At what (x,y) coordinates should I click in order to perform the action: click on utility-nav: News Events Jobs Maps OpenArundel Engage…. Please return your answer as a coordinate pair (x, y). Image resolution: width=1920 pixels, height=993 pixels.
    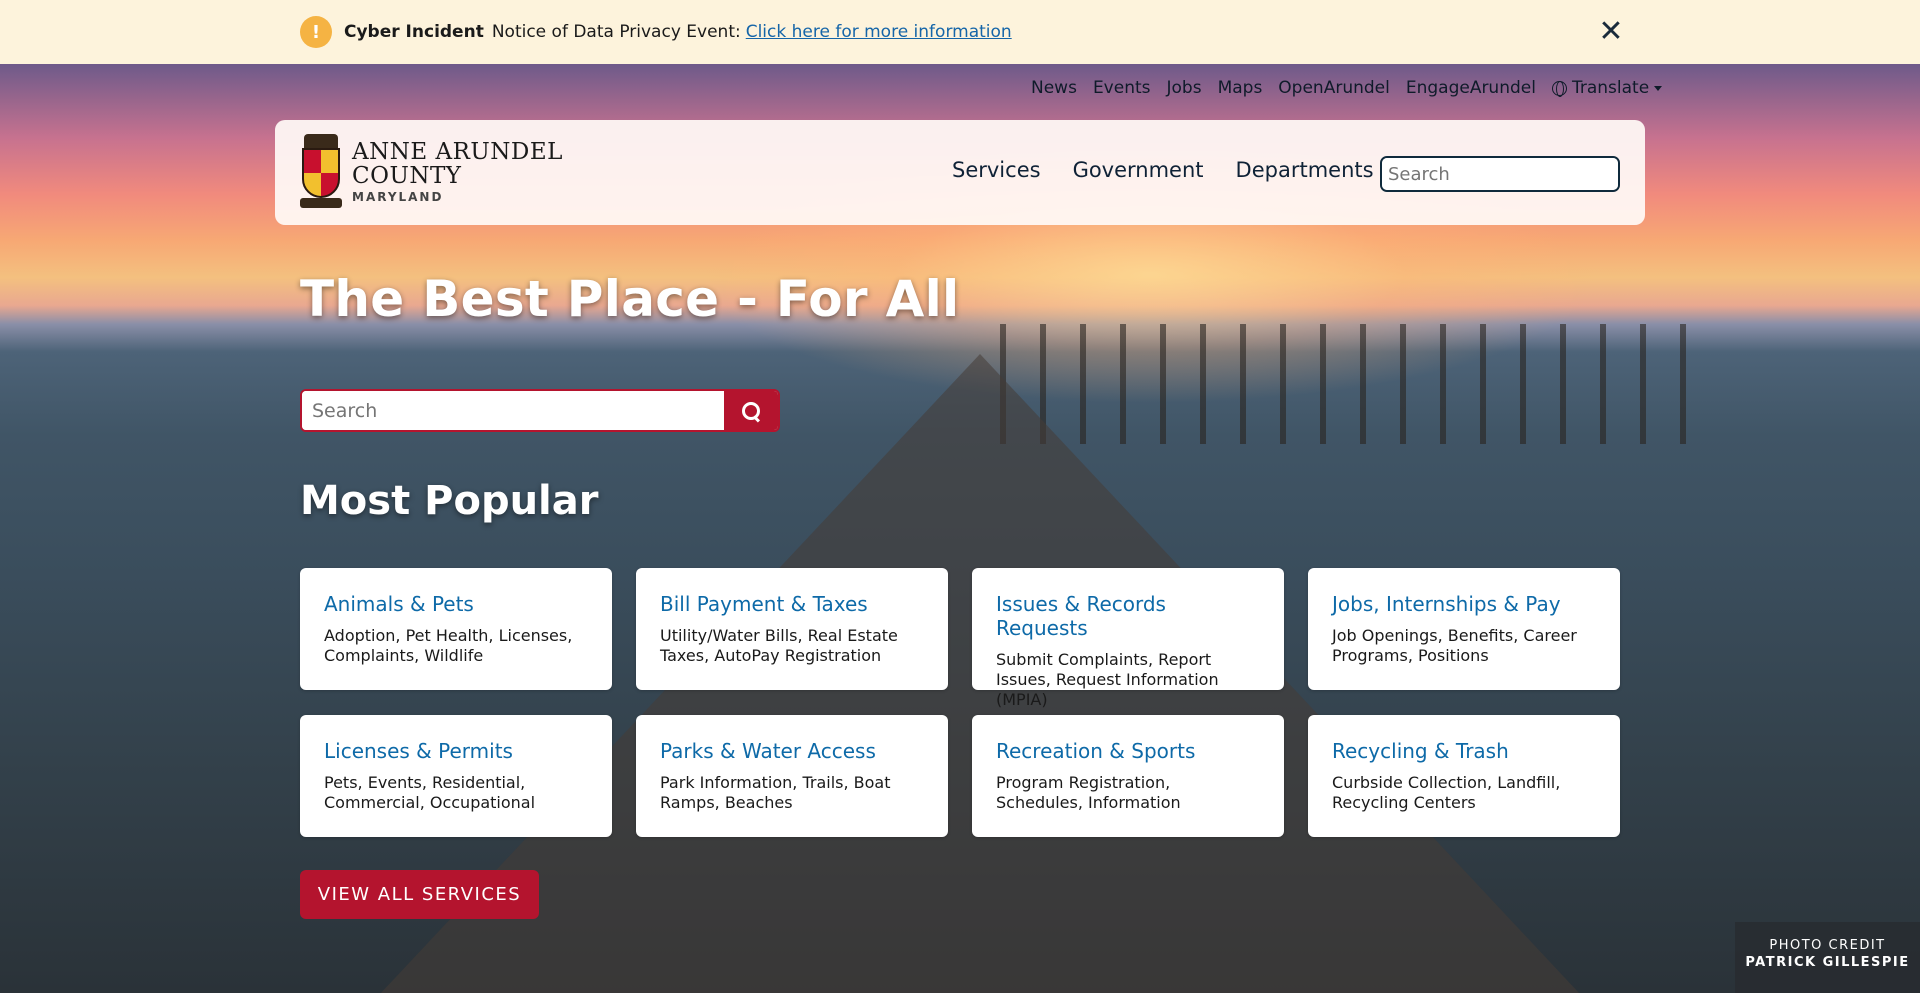
    Looking at the image, I should click on (1347, 88).